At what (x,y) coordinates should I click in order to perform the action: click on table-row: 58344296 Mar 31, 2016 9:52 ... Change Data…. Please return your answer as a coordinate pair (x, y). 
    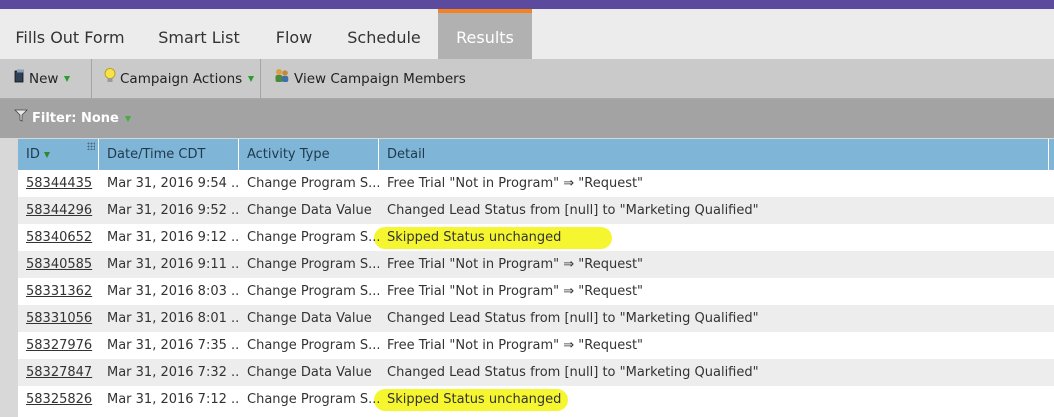
    Looking at the image, I should click on (536, 210).